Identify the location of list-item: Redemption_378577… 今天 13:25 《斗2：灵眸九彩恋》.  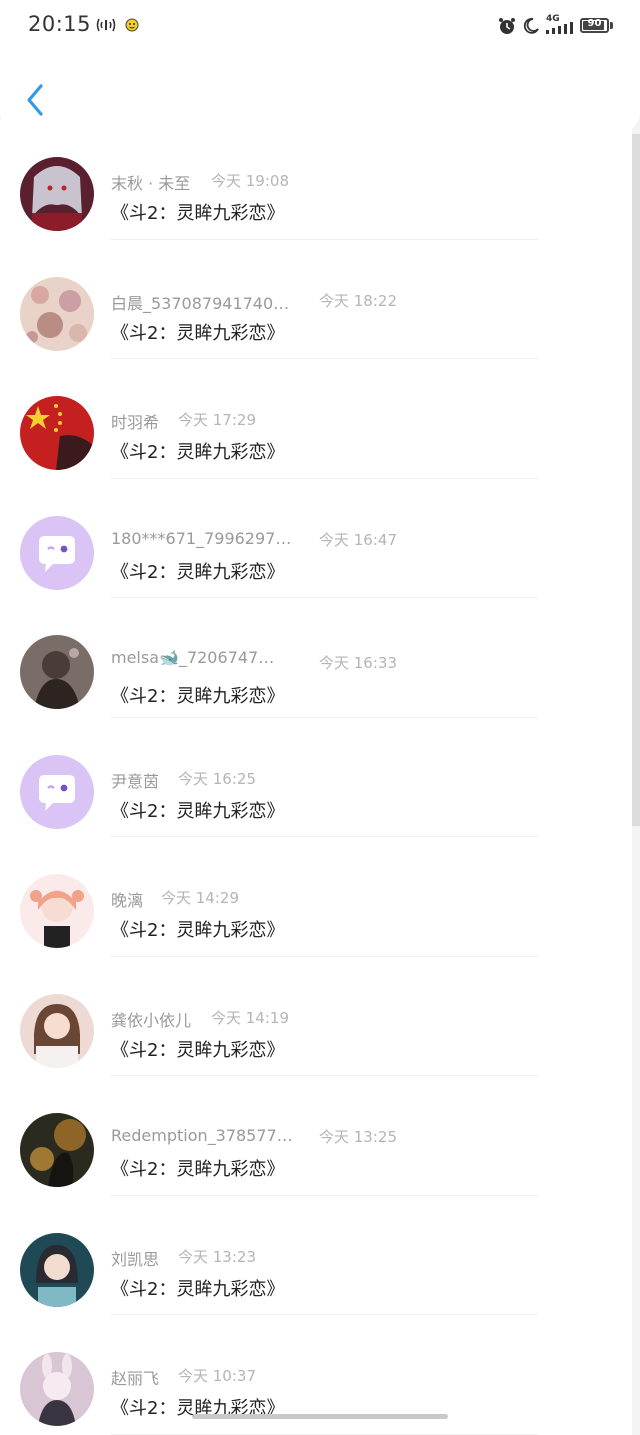
(316, 1136).